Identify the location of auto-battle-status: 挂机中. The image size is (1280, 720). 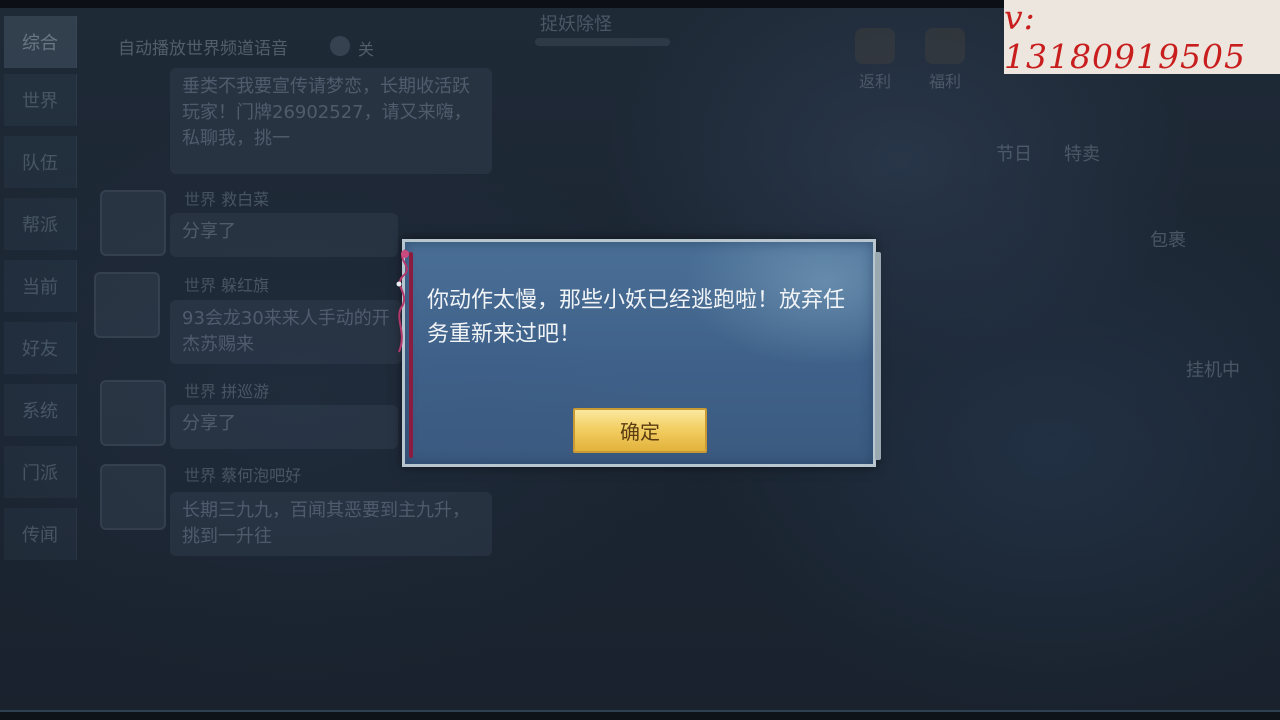
(1213, 369).